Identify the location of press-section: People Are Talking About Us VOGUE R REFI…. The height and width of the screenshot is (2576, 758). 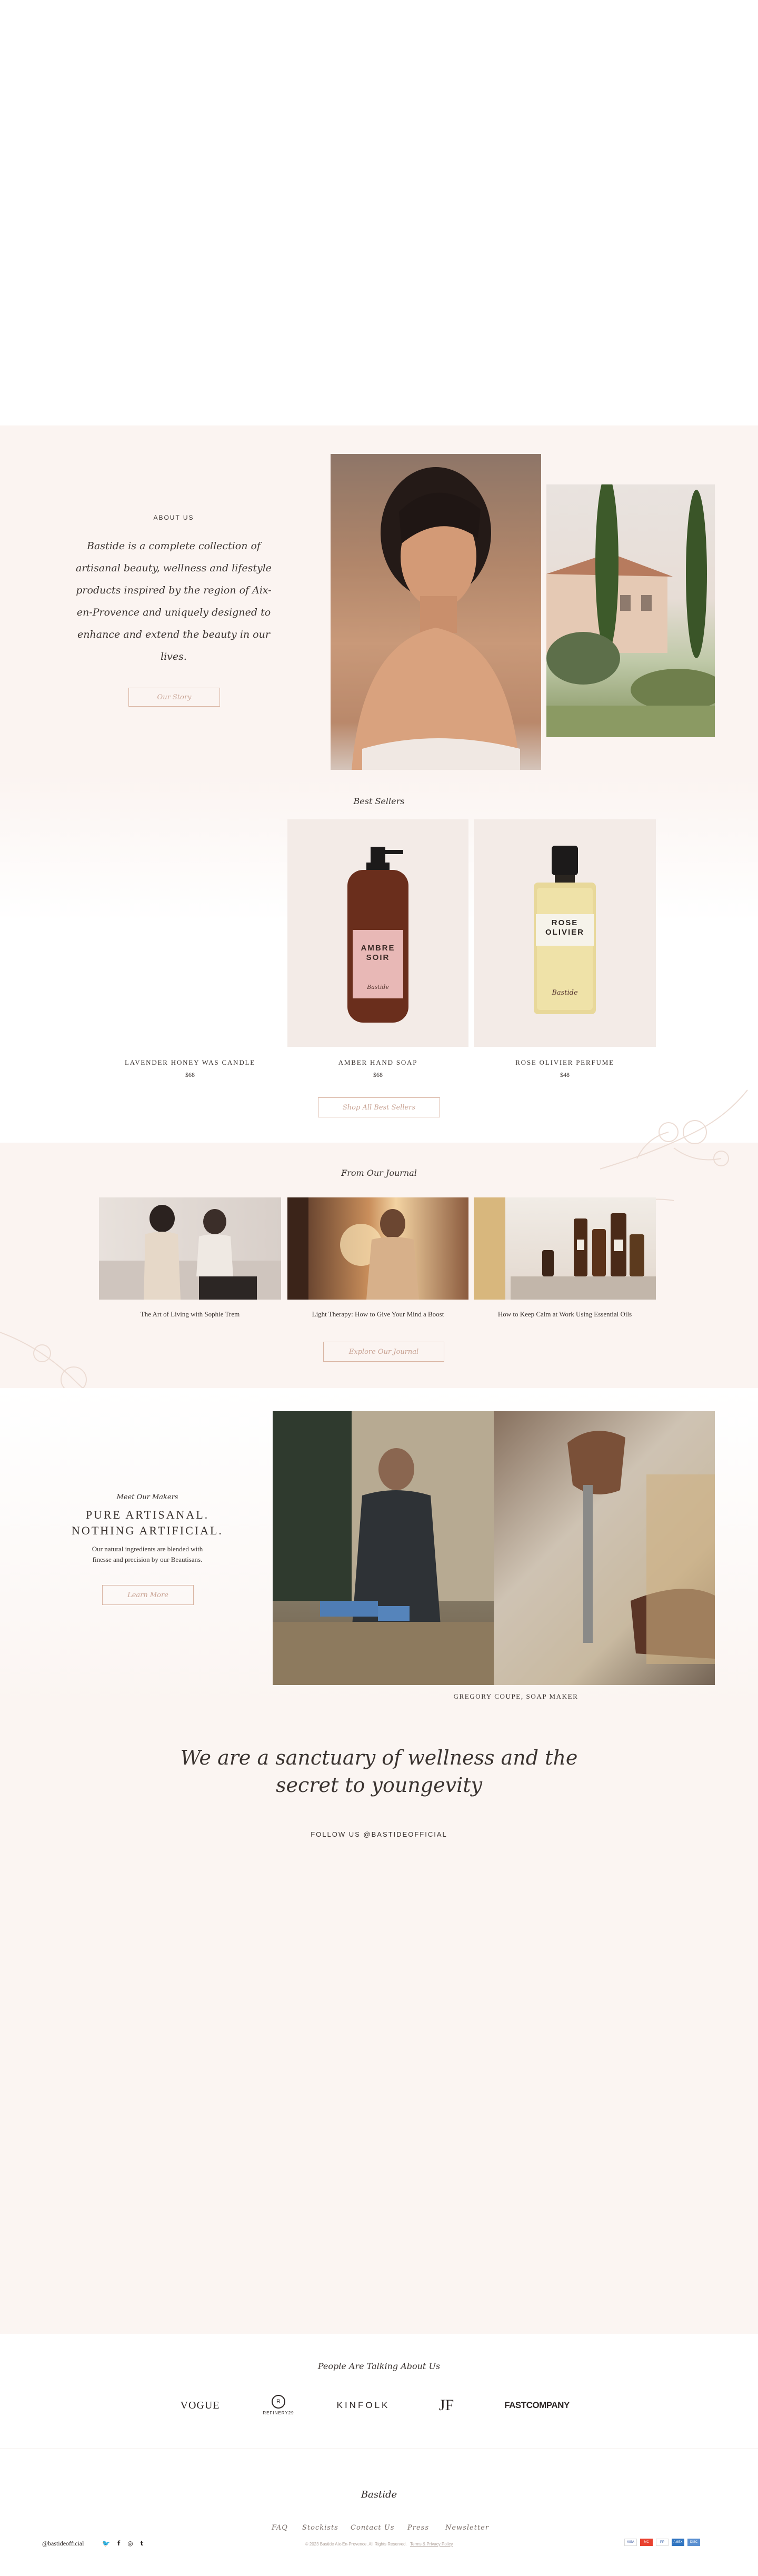
(379, 2391).